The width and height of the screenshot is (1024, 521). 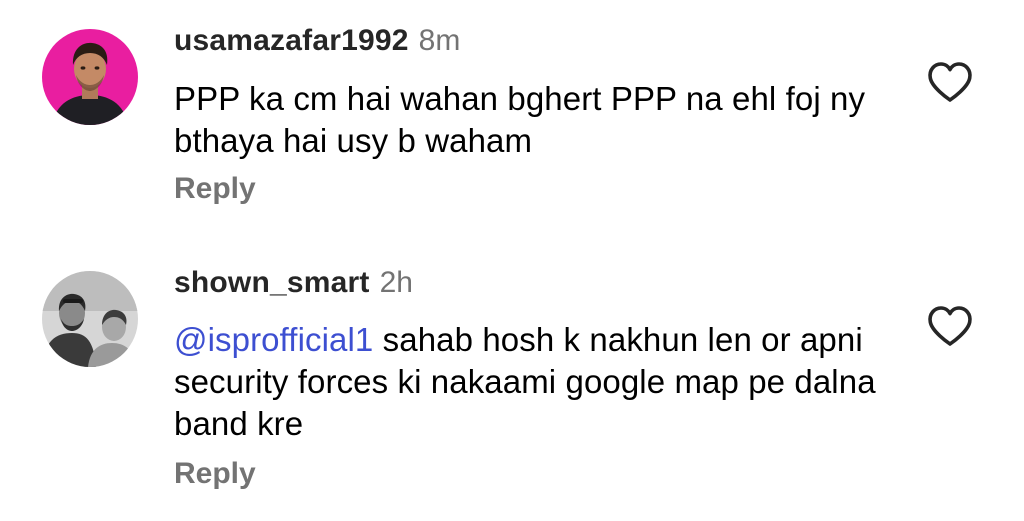 What do you see at coordinates (273, 339) in the screenshot?
I see `mention-link: @isprofficial1` at bounding box center [273, 339].